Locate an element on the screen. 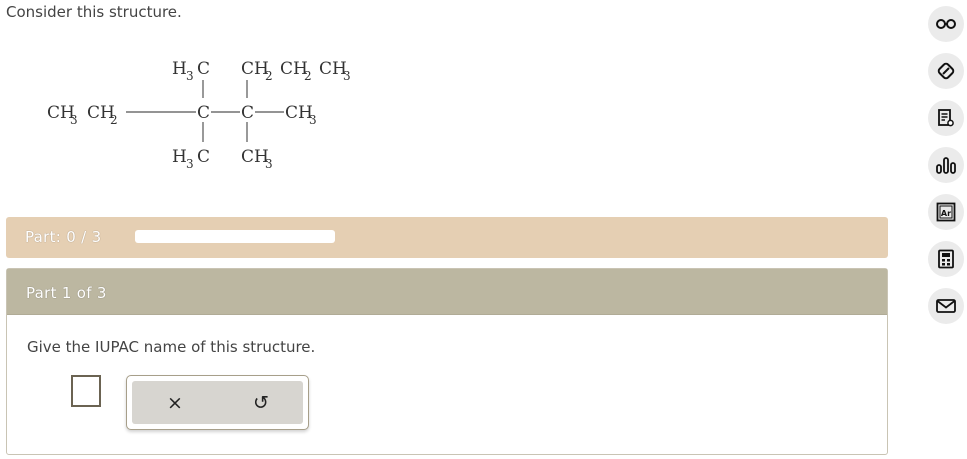 This screenshot has height=459, width=967. eraser-icon is located at coordinates (946, 71).